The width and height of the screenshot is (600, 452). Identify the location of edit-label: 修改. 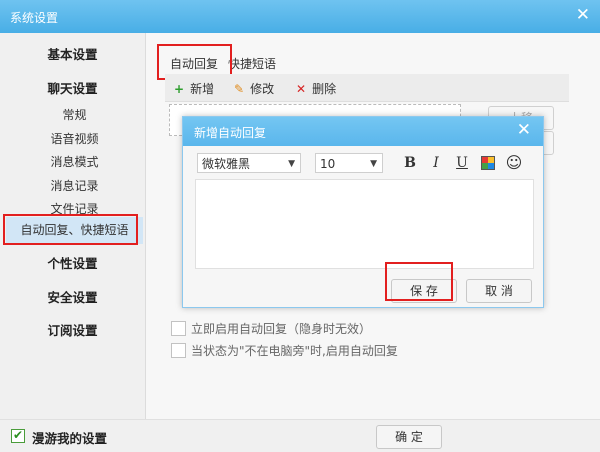
(262, 89).